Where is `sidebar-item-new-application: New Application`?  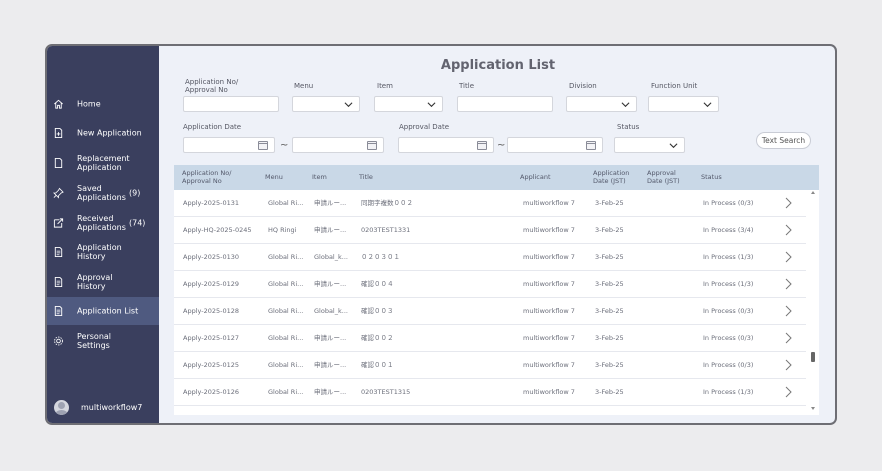 sidebar-item-new-application: New Application is located at coordinates (103, 133).